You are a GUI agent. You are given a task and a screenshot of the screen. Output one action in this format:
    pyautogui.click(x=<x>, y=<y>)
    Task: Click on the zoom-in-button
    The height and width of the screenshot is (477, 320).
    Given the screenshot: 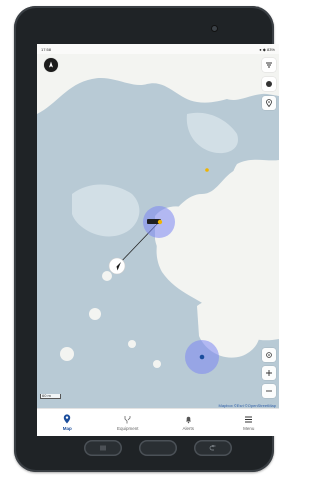 What is the action you would take?
    pyautogui.click(x=269, y=373)
    